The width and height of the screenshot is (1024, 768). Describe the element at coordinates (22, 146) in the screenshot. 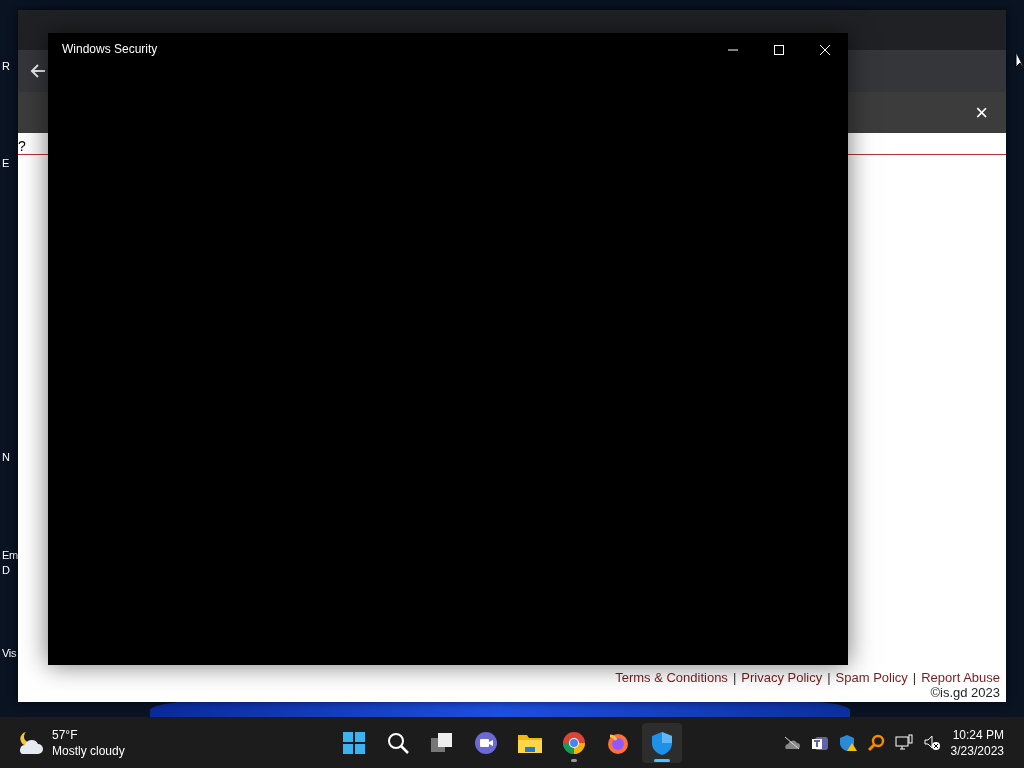

I see `help-mark: ?` at that location.